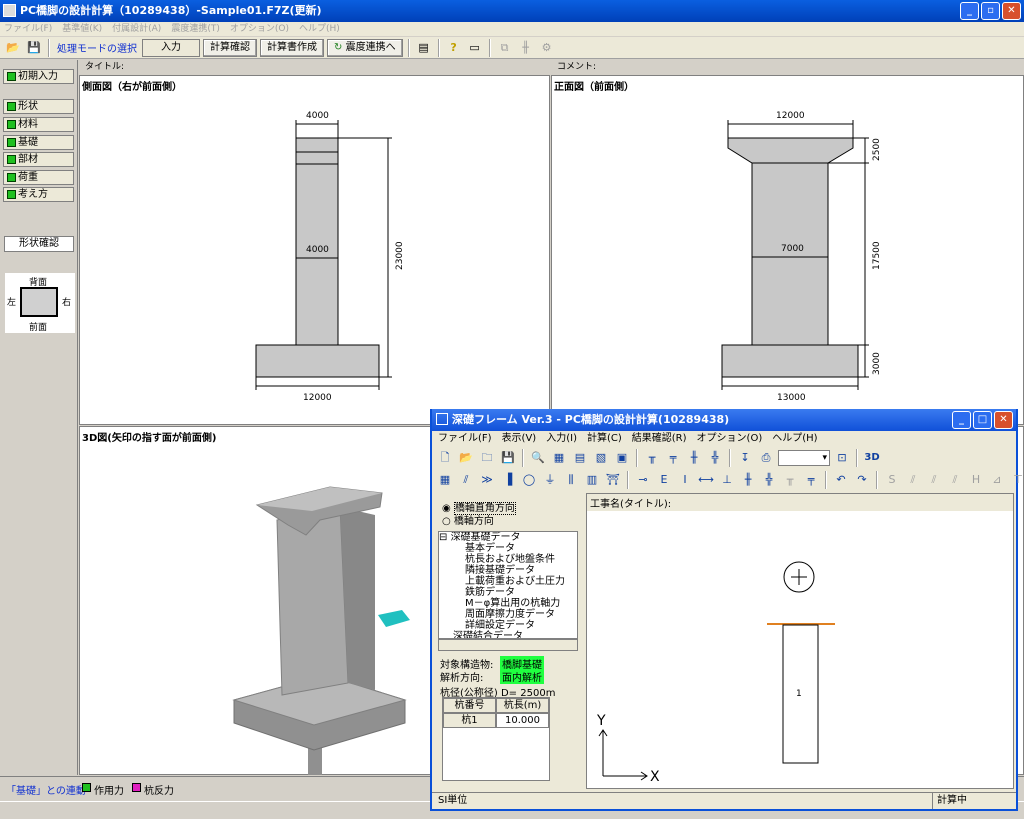 This screenshot has height=819, width=1024. What do you see at coordinates (694, 458) in the screenshot?
I see `piles-icon: ╫` at bounding box center [694, 458].